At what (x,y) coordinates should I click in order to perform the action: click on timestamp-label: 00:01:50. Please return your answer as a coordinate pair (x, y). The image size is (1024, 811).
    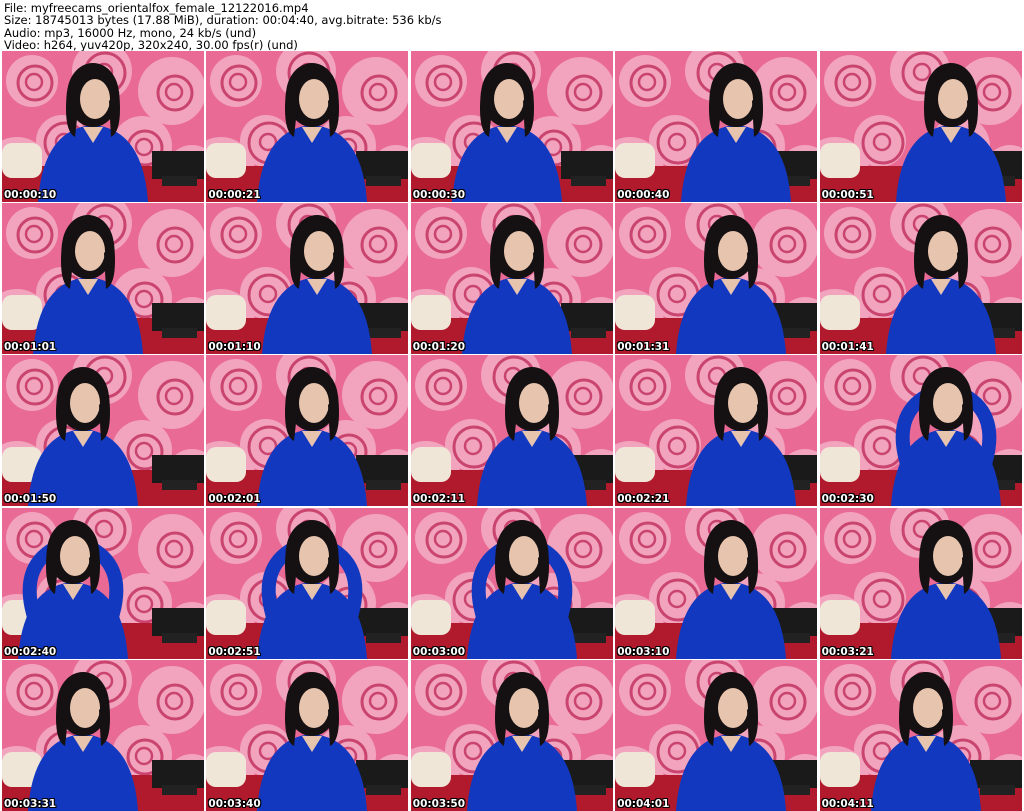
    Looking at the image, I should click on (30, 499).